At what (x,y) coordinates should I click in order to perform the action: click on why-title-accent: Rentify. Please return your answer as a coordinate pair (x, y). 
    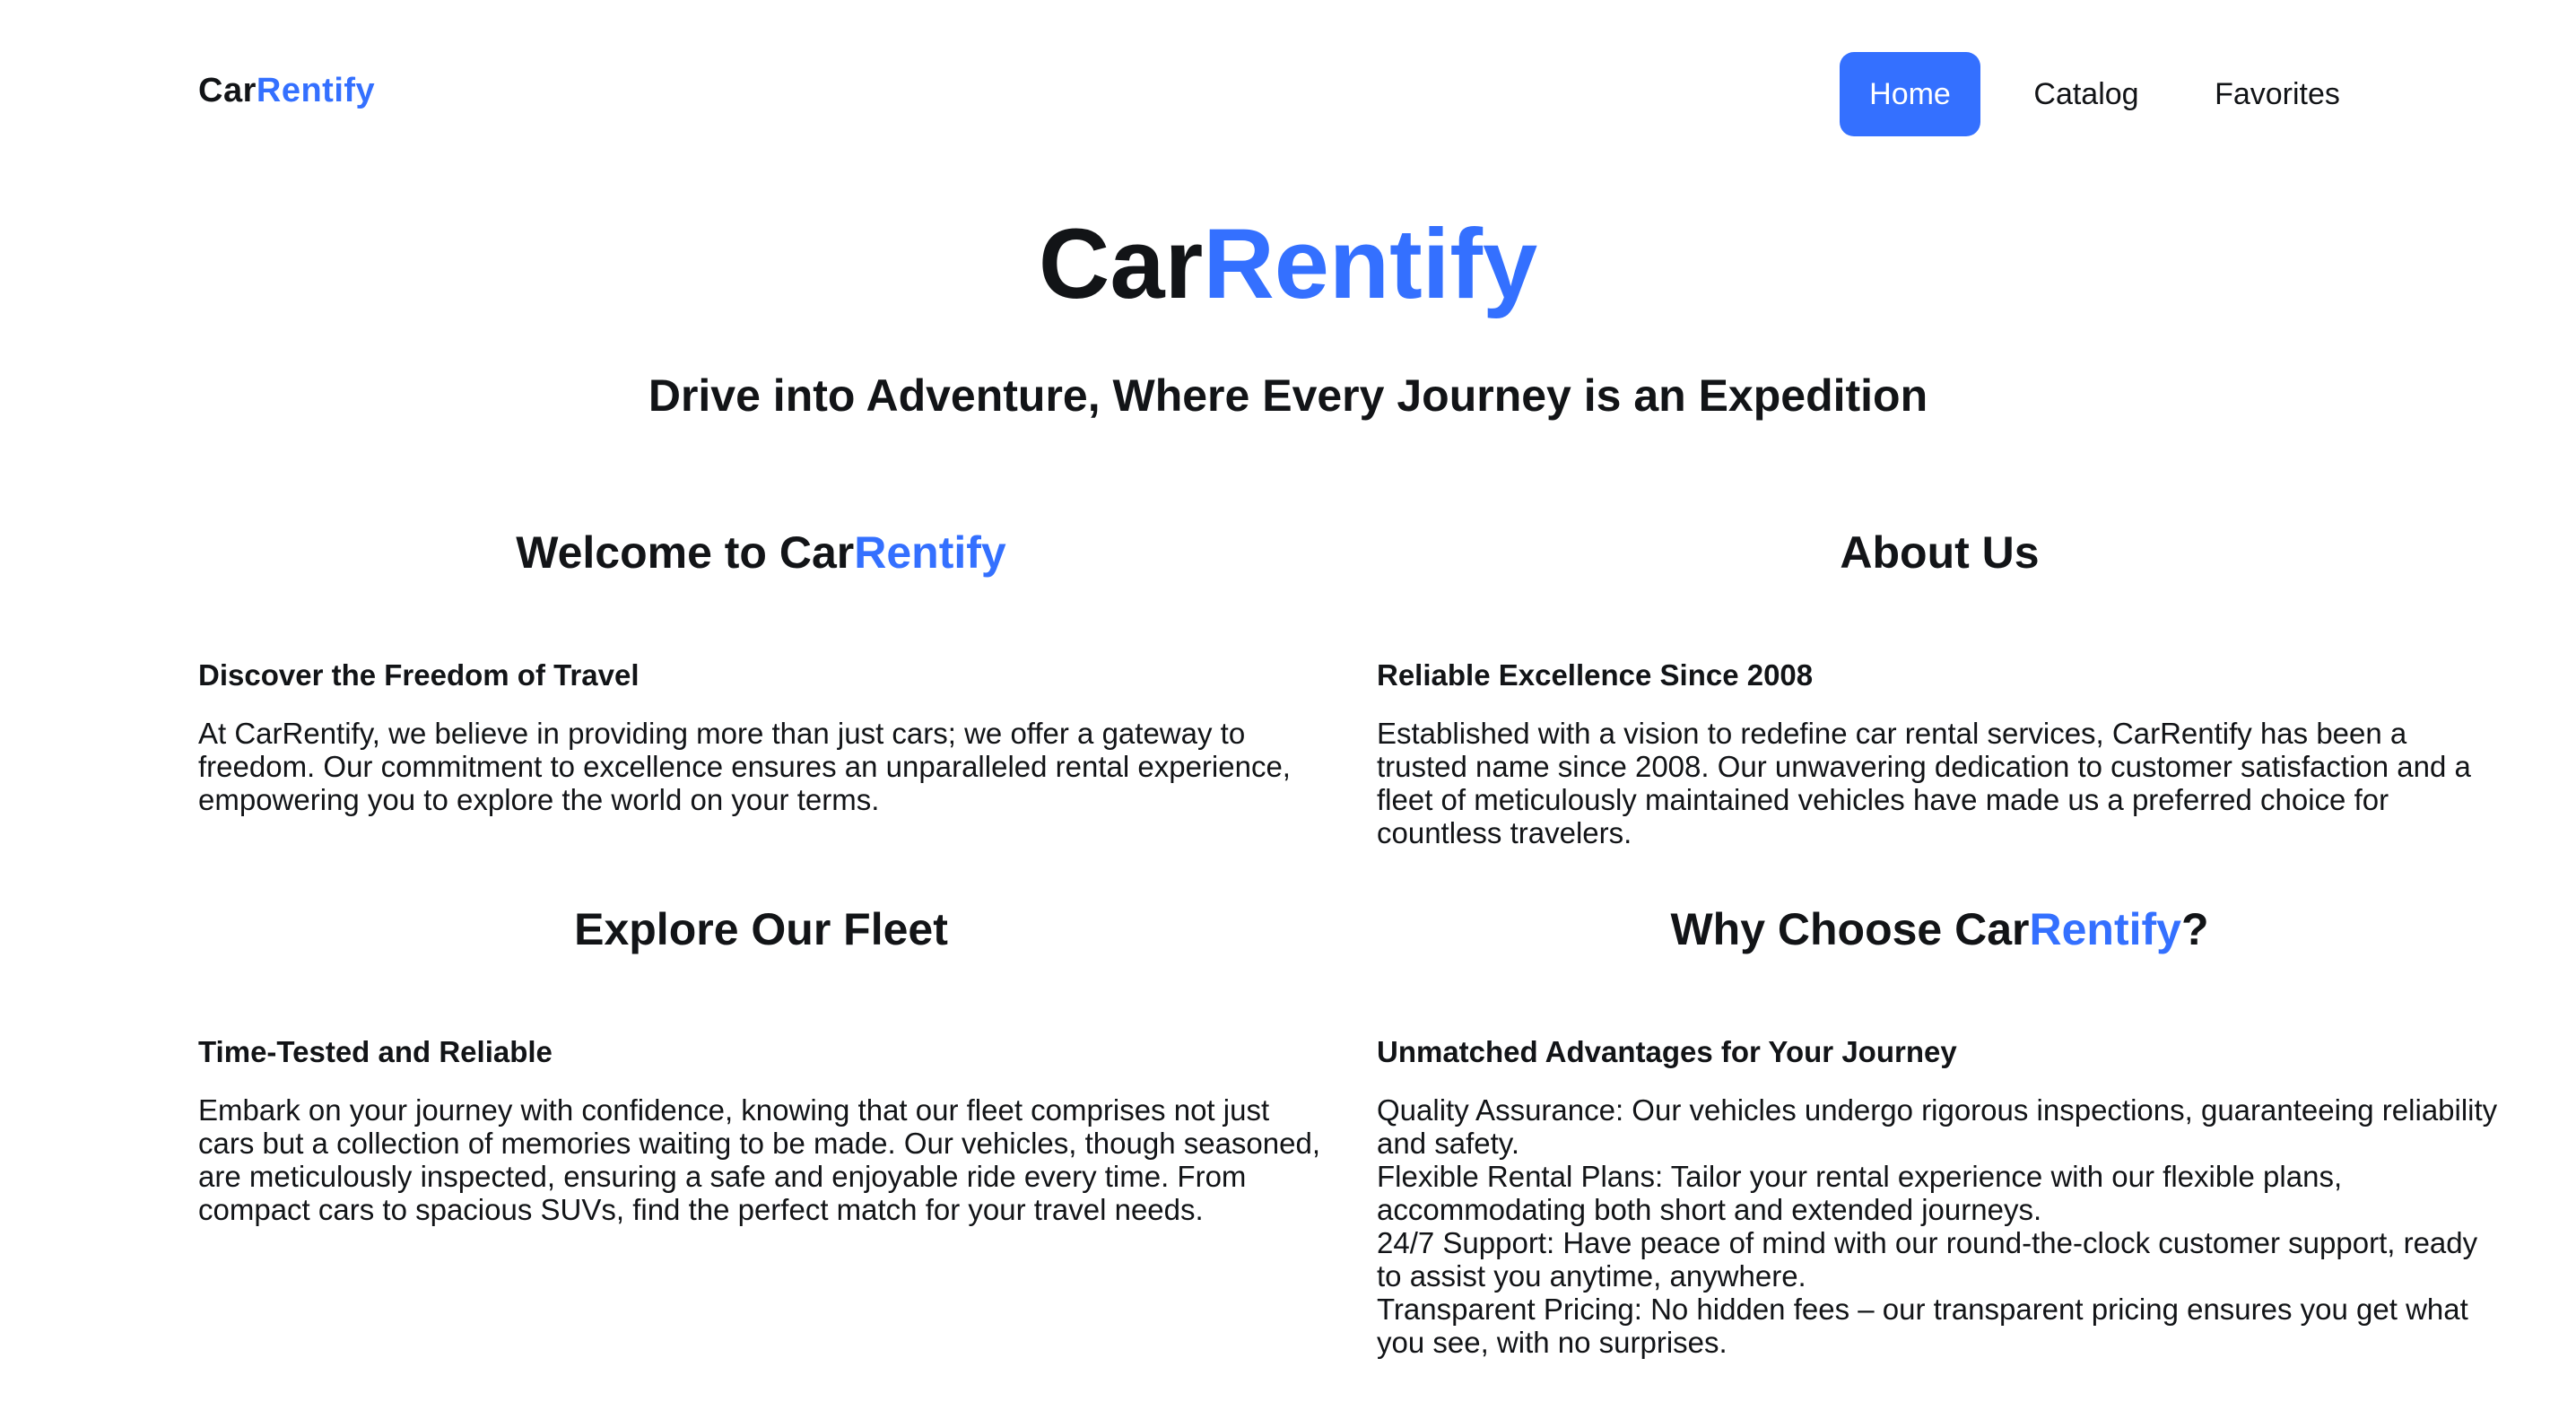
    Looking at the image, I should click on (2105, 929).